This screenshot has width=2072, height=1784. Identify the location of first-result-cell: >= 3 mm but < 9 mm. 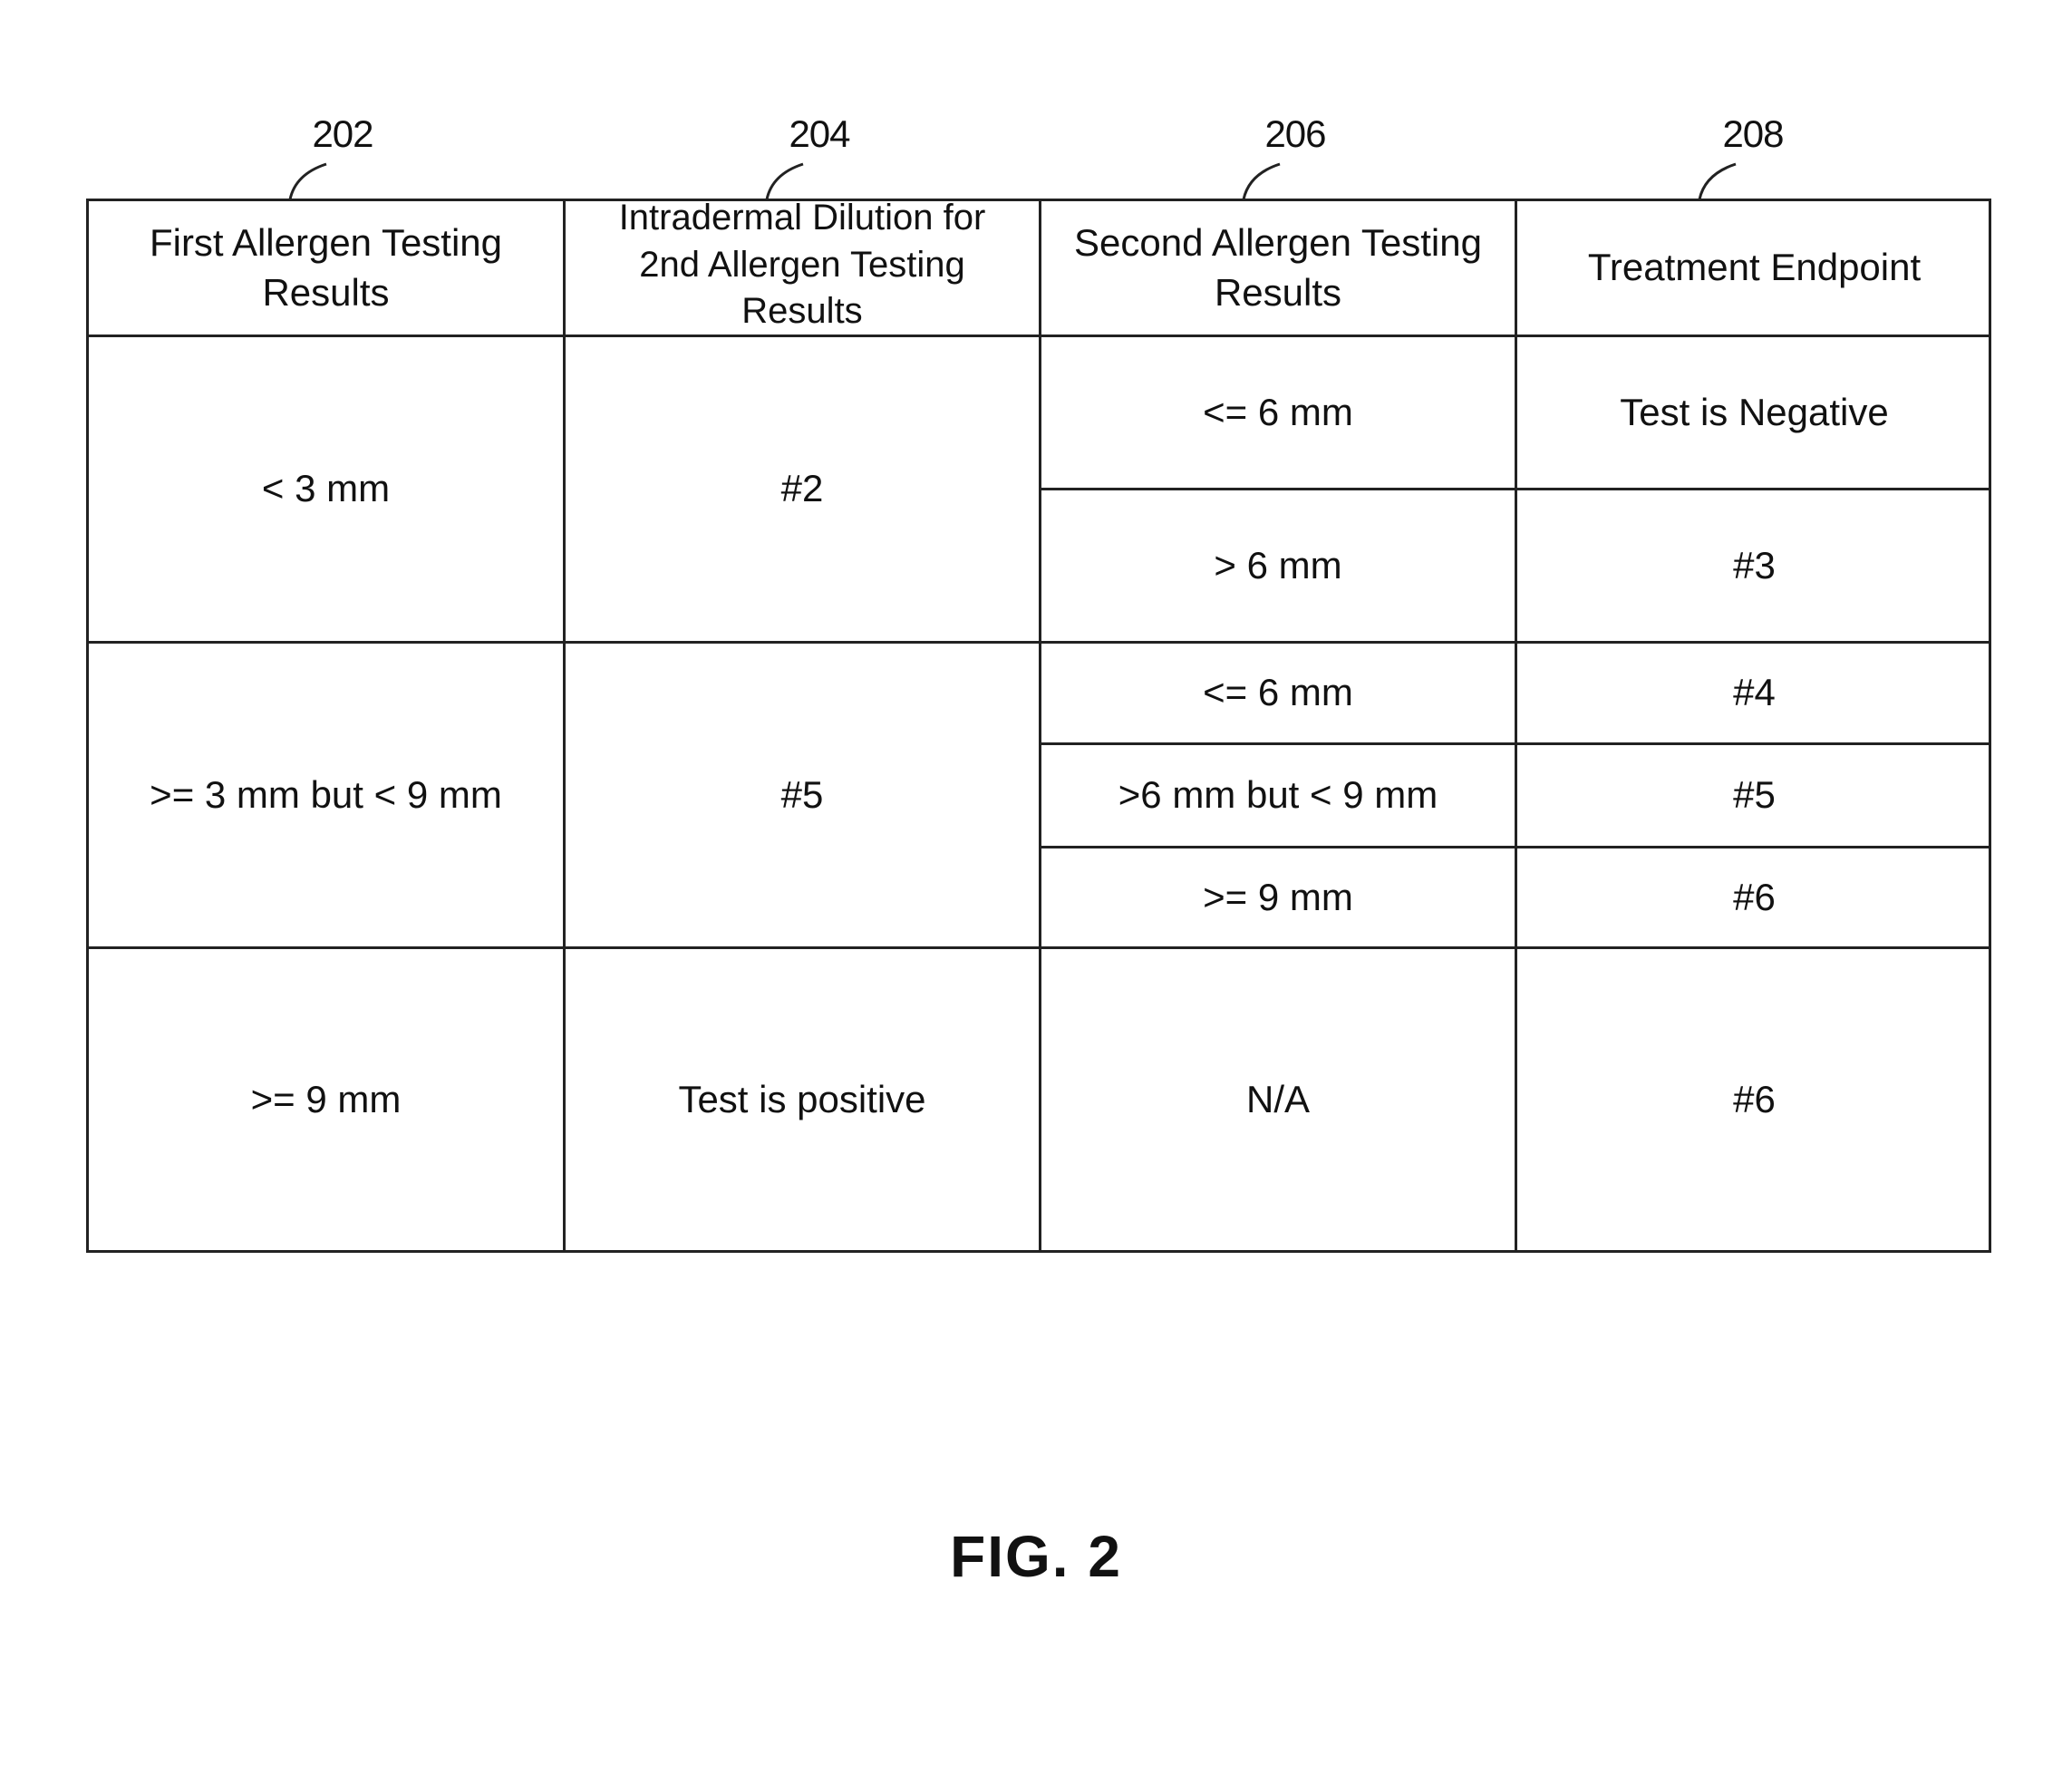
(328, 796).